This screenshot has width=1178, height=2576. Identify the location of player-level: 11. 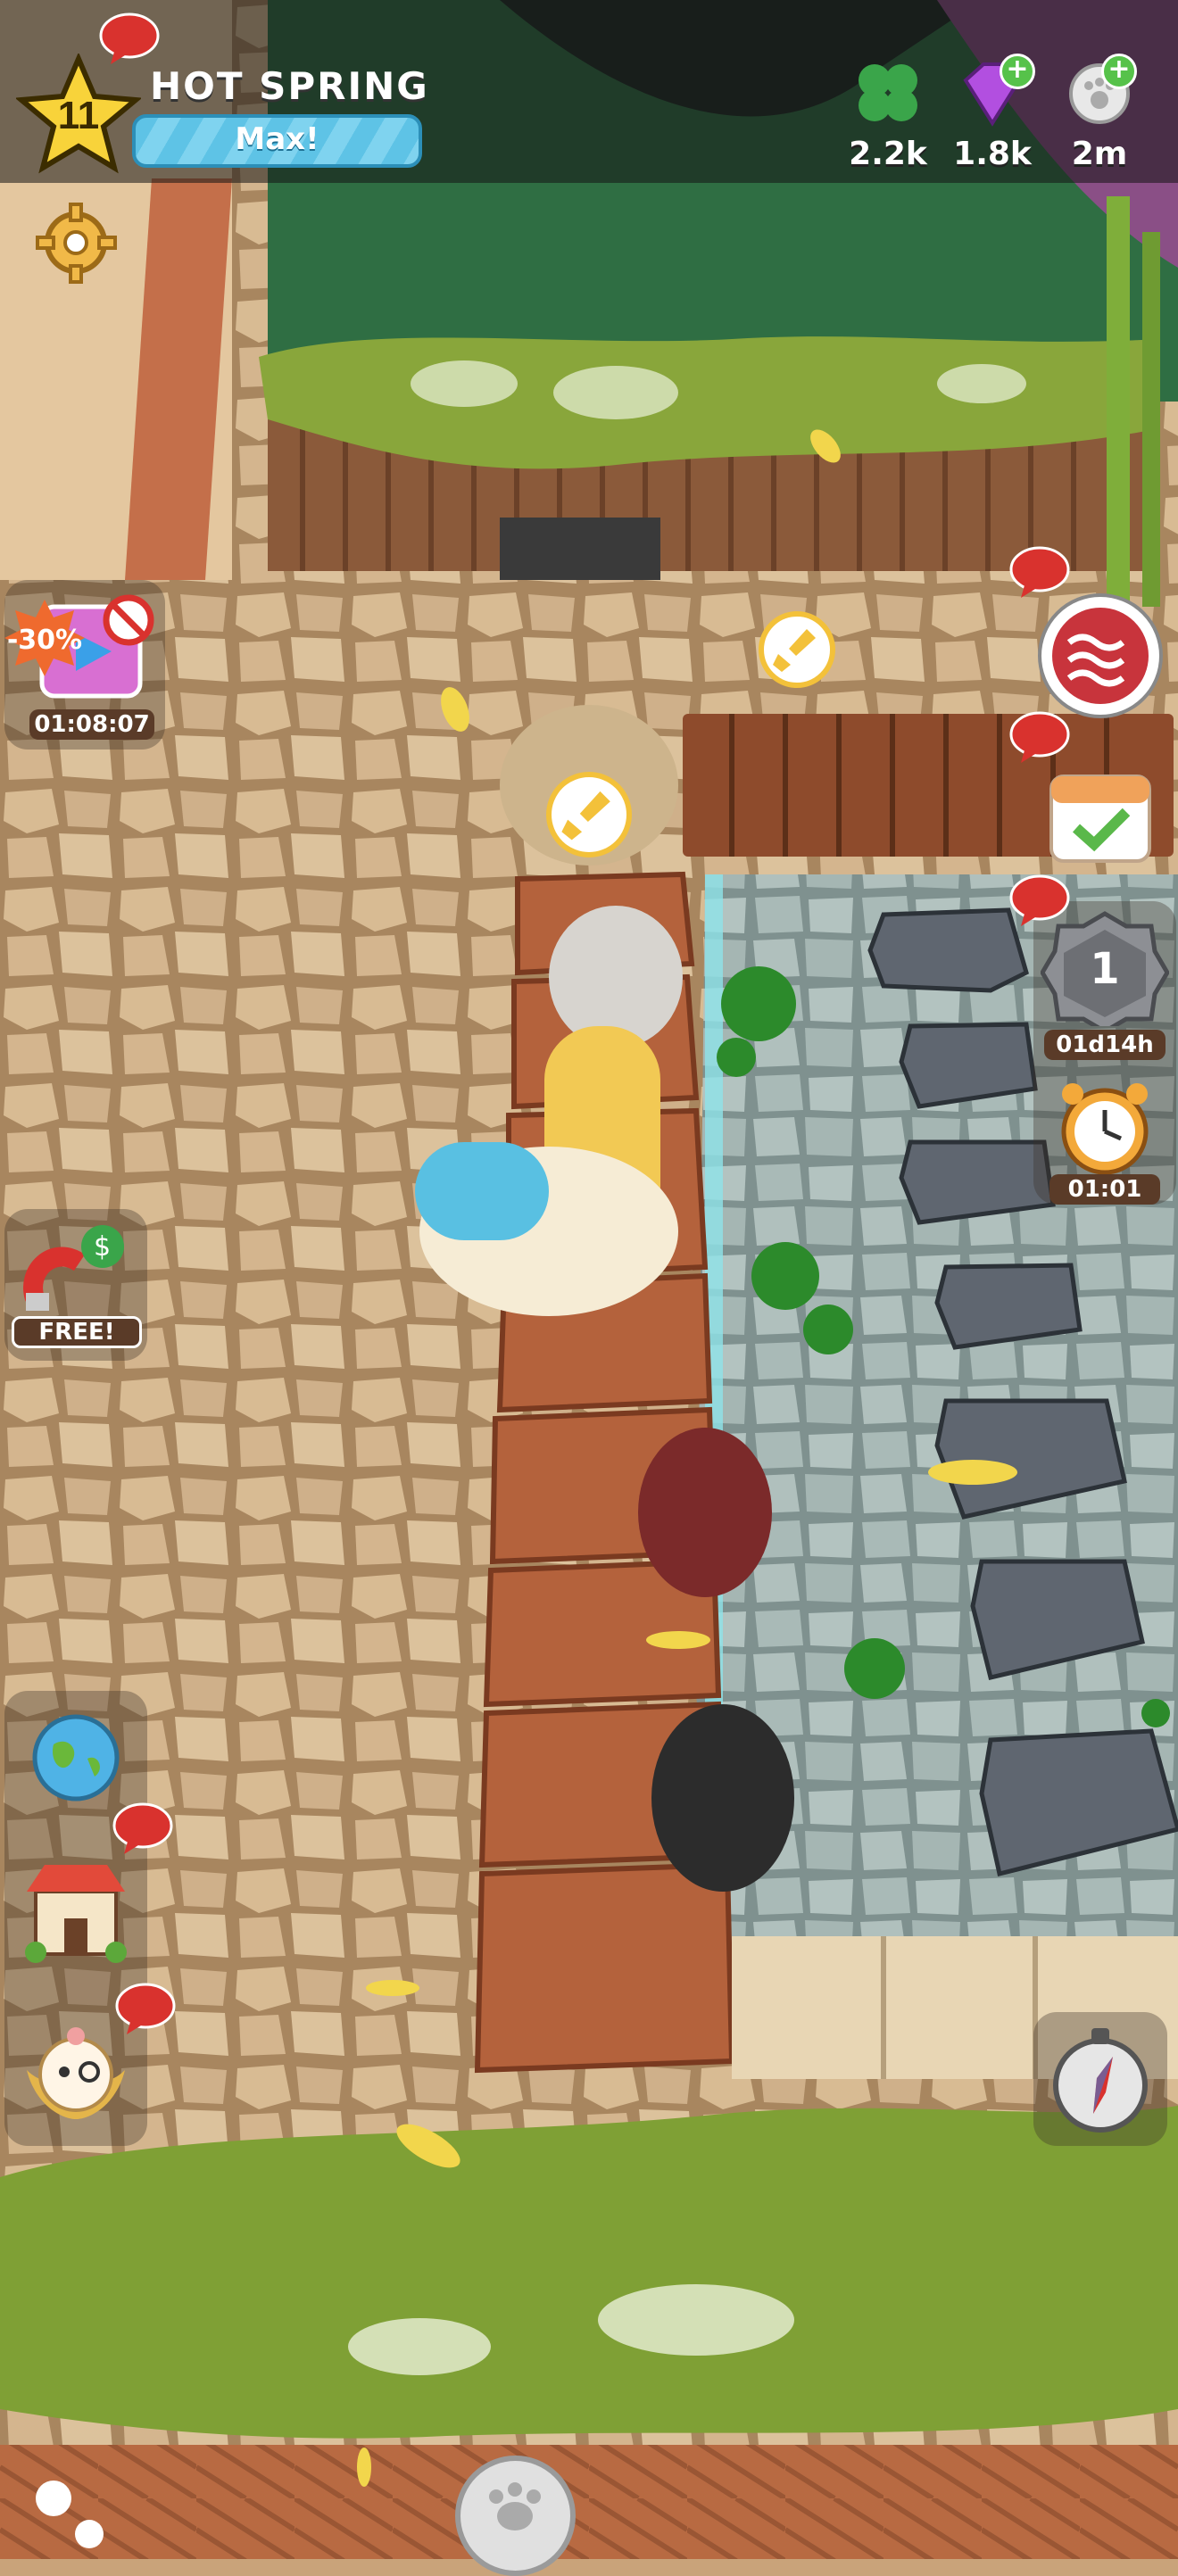
(78, 116).